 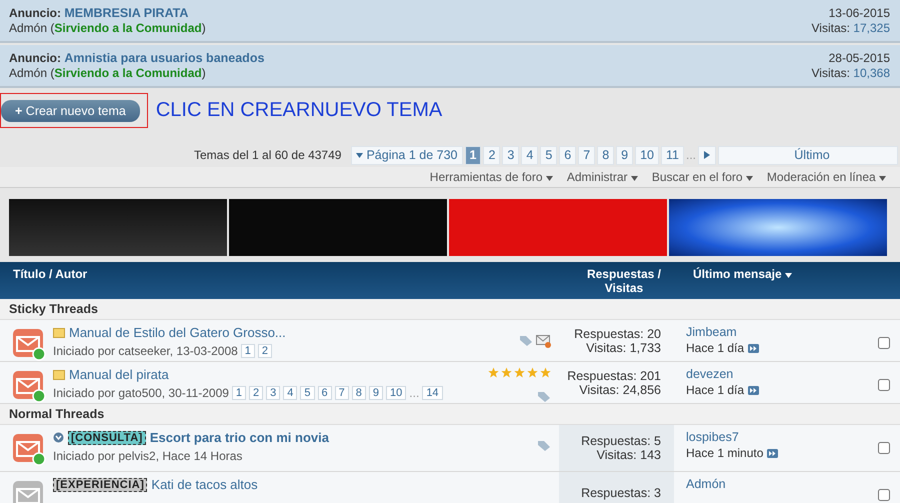 I want to click on views-count: Visitas: 24,856, so click(x=620, y=389).